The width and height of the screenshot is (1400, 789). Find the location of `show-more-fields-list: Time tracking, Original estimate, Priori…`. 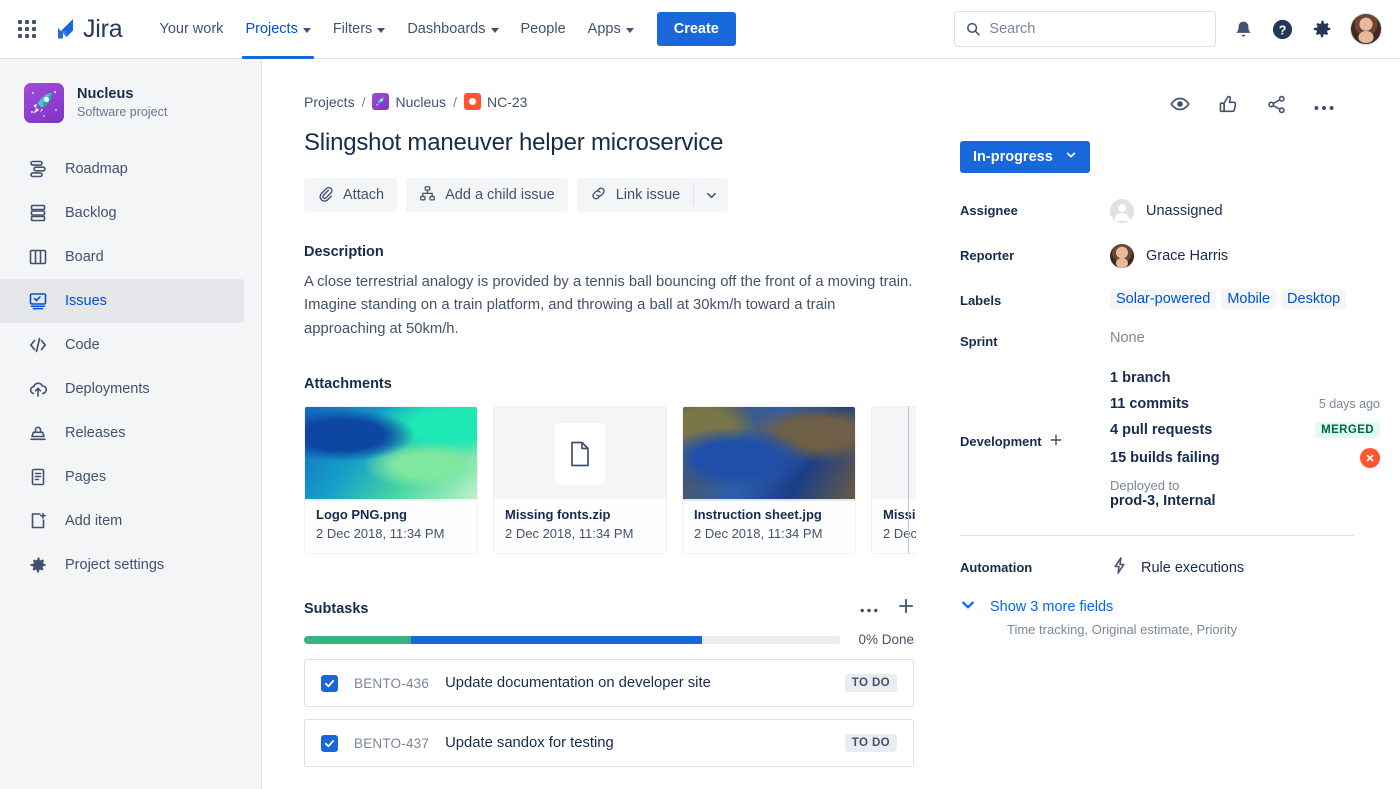

show-more-fields-list: Time tracking, Original estimate, Priori… is located at coordinates (1122, 629).